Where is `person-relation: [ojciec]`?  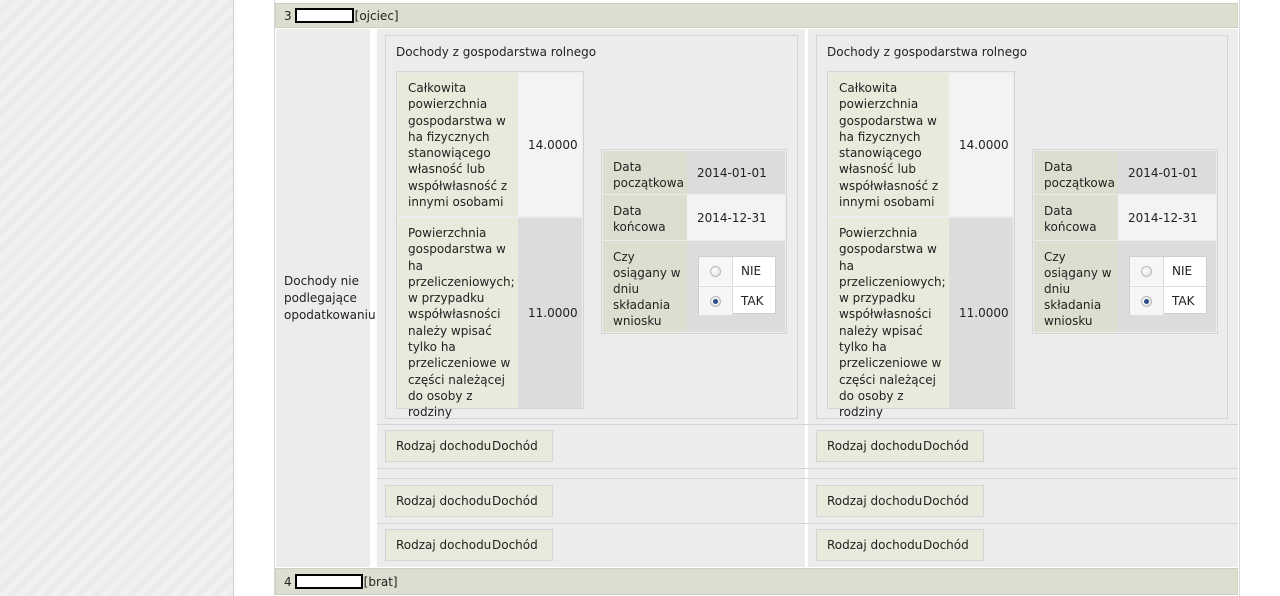
person-relation: [ojciec] is located at coordinates (376, 15).